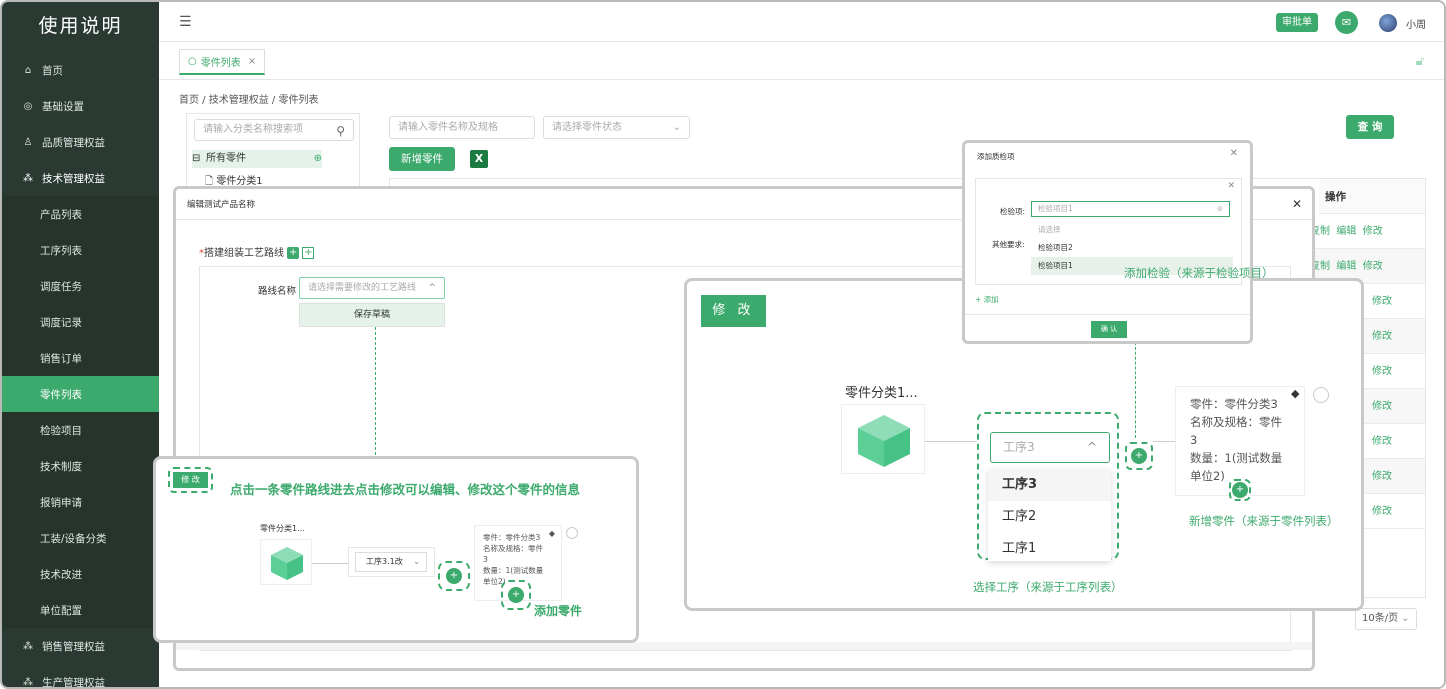  I want to click on qc-option: 请选择, so click(1132, 230).